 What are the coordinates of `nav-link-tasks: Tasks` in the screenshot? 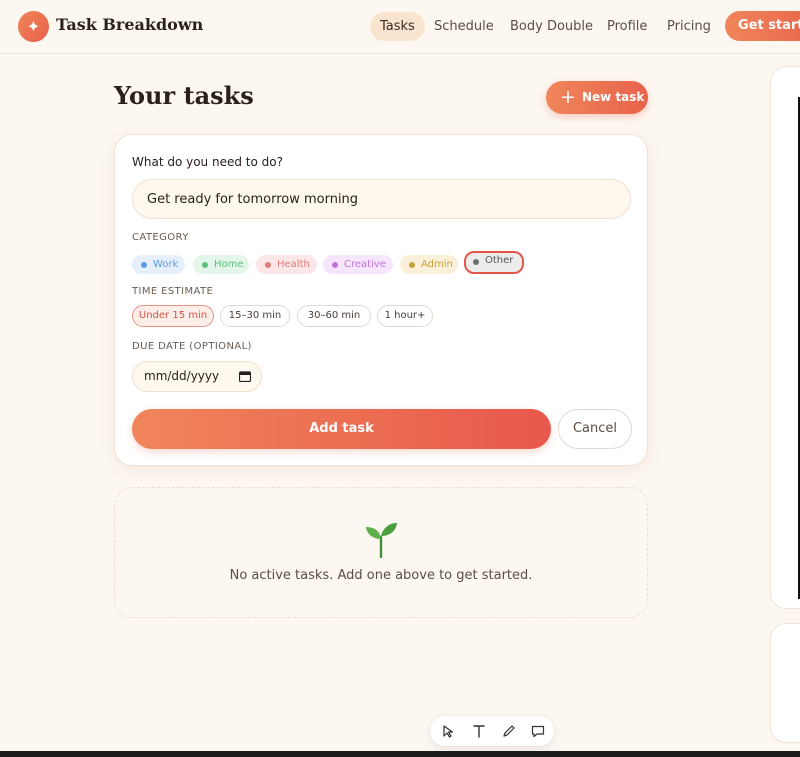 It's located at (397, 26).